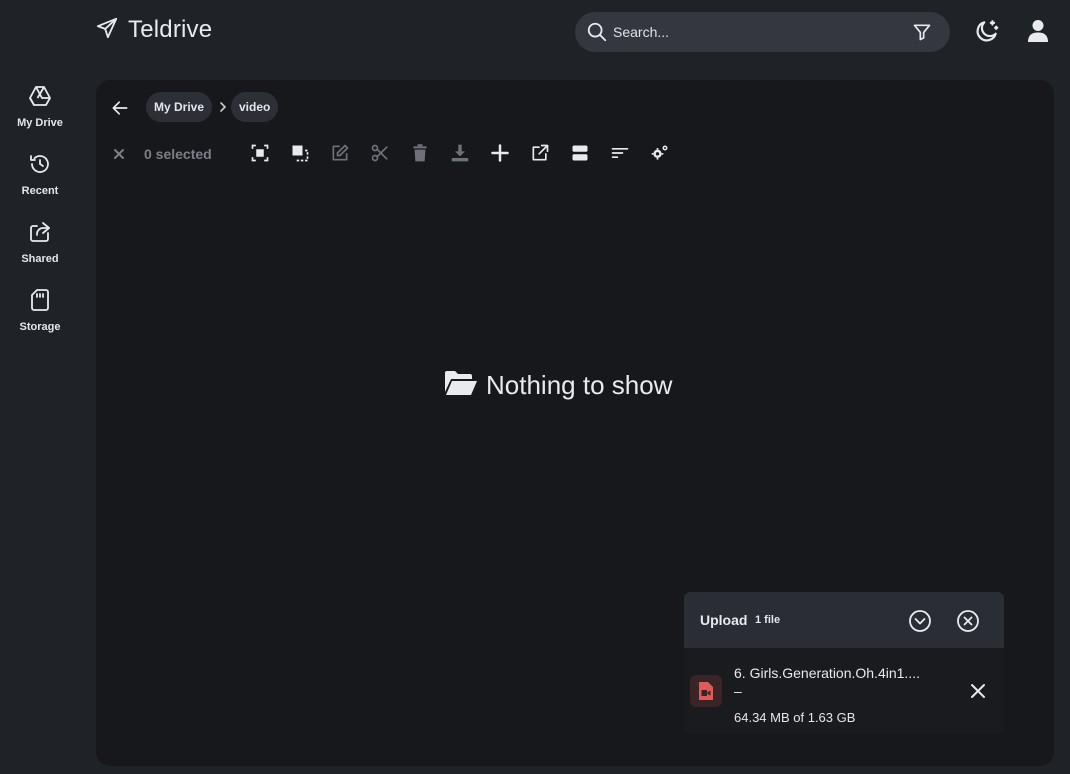 The height and width of the screenshot is (774, 1070). What do you see at coordinates (40, 318) in the screenshot?
I see `sidebar-item-storage: Storage` at bounding box center [40, 318].